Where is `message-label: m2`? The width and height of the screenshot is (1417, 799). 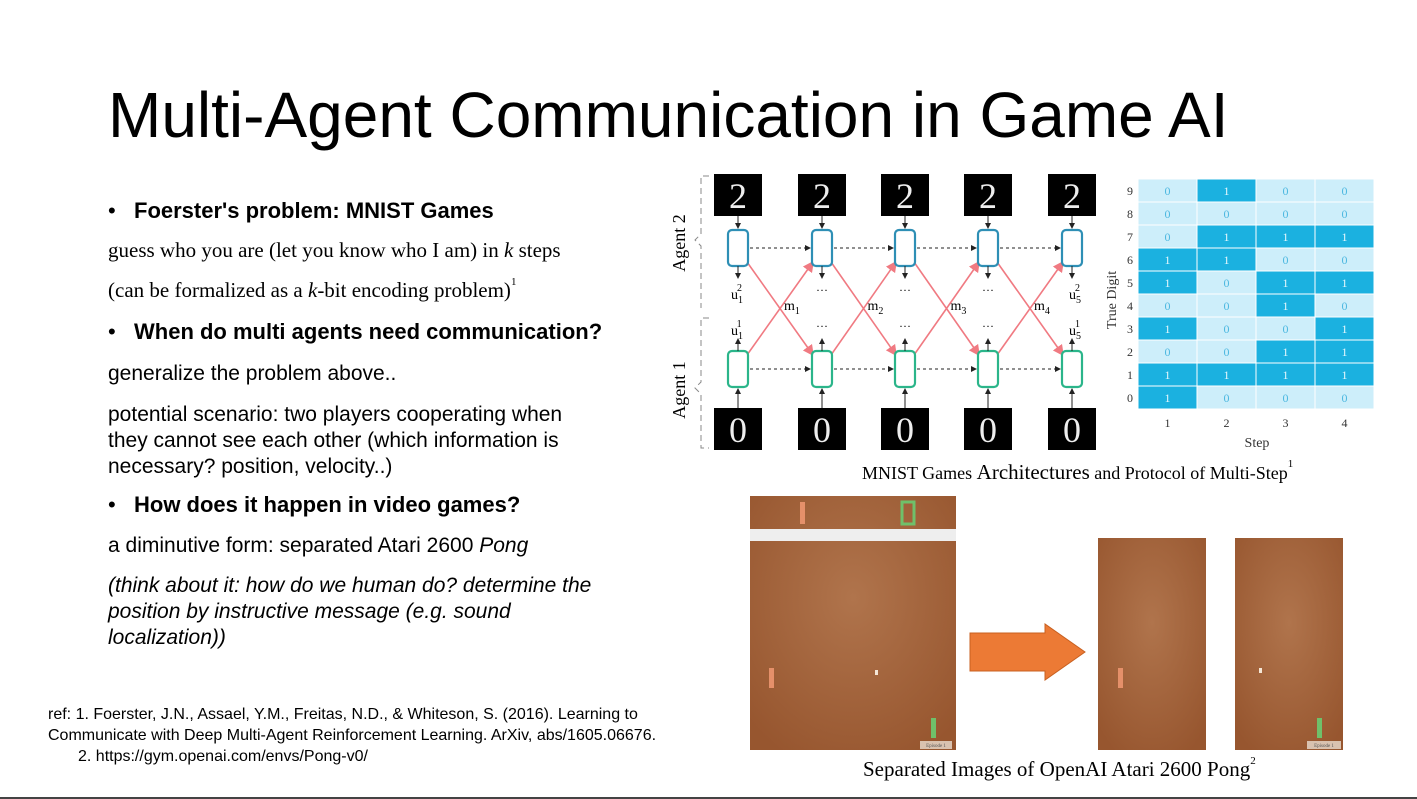 message-label: m2 is located at coordinates (876, 308).